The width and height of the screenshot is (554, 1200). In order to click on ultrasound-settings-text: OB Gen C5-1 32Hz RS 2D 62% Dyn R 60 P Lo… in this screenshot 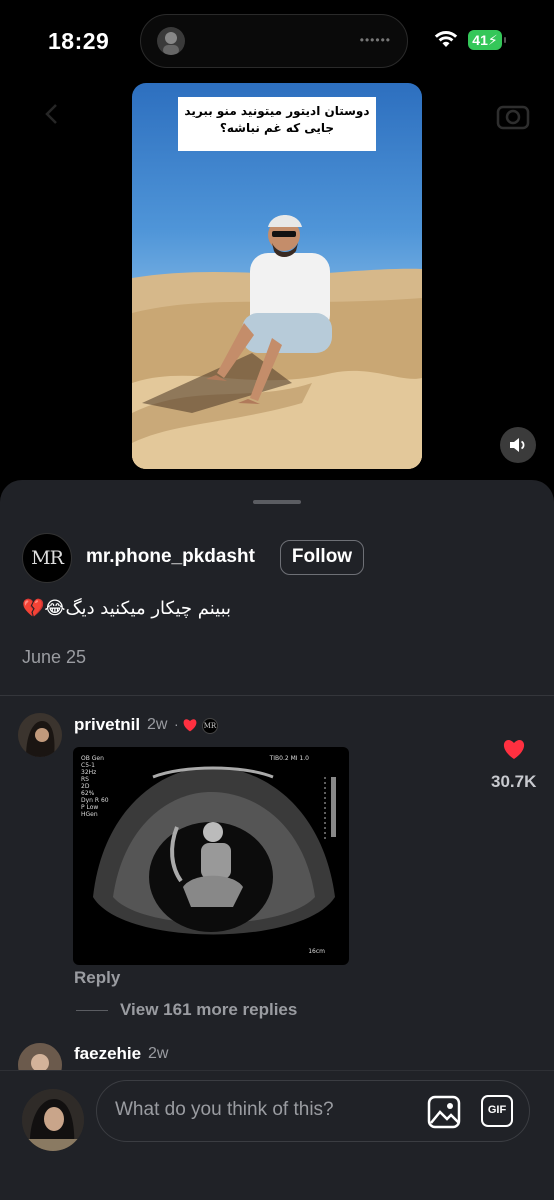, I will do `click(95, 786)`.